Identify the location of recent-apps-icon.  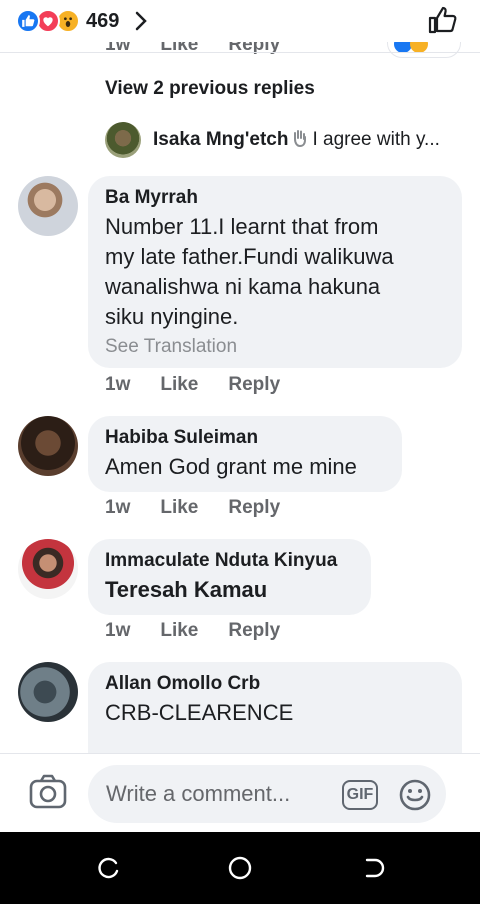
(108, 868).